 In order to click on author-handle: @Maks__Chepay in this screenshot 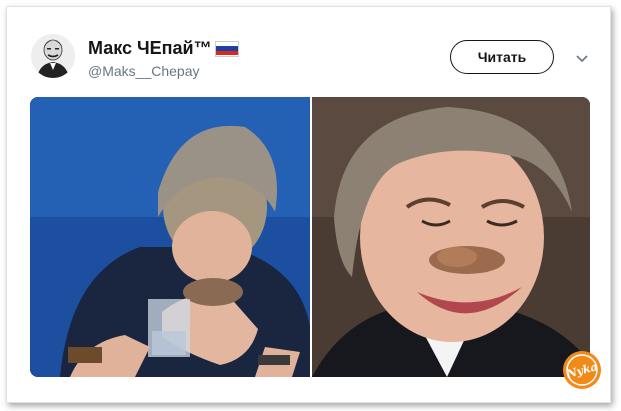, I will do `click(163, 71)`.